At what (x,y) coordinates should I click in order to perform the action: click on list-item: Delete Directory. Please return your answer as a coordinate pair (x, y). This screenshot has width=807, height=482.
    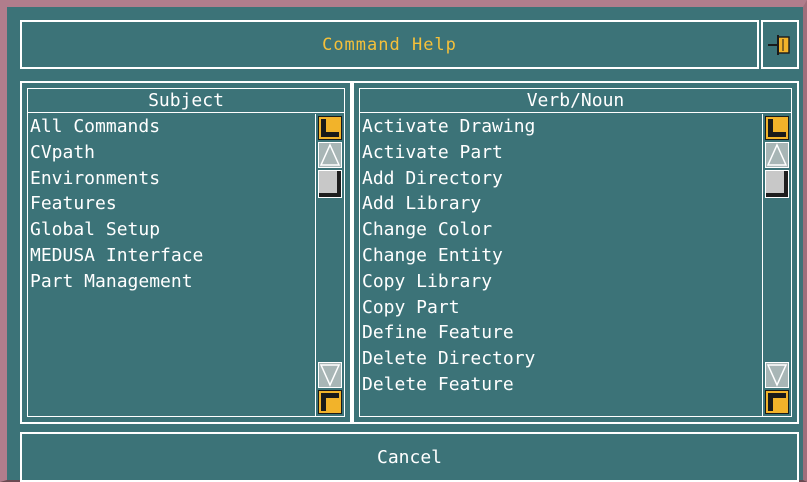
    Looking at the image, I should click on (561, 359).